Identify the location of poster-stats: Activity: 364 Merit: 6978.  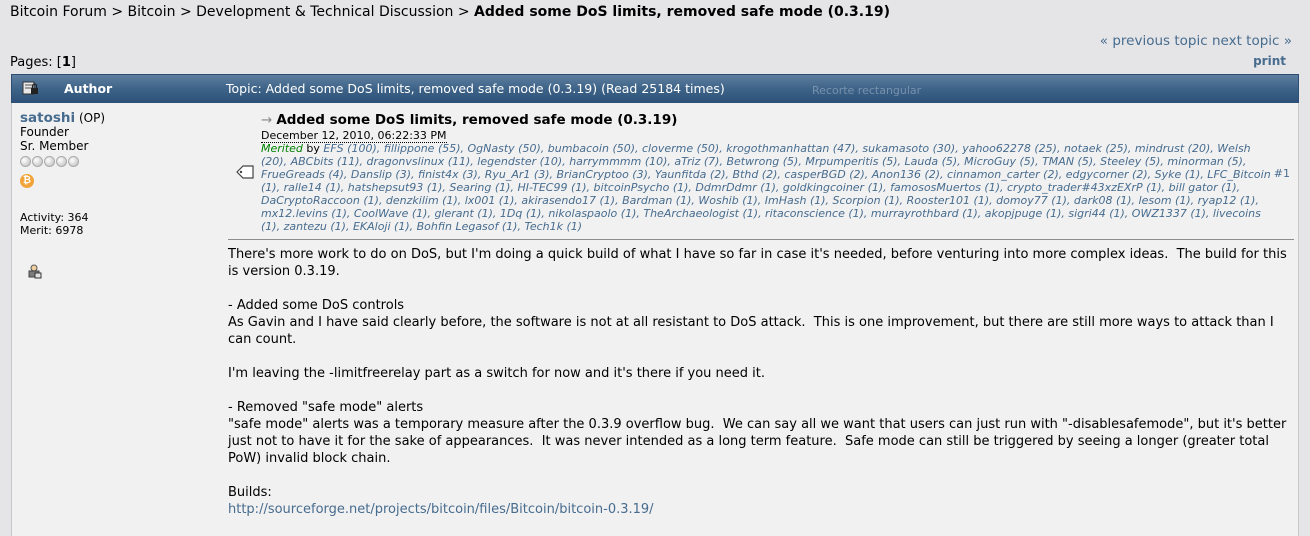
(54, 224).